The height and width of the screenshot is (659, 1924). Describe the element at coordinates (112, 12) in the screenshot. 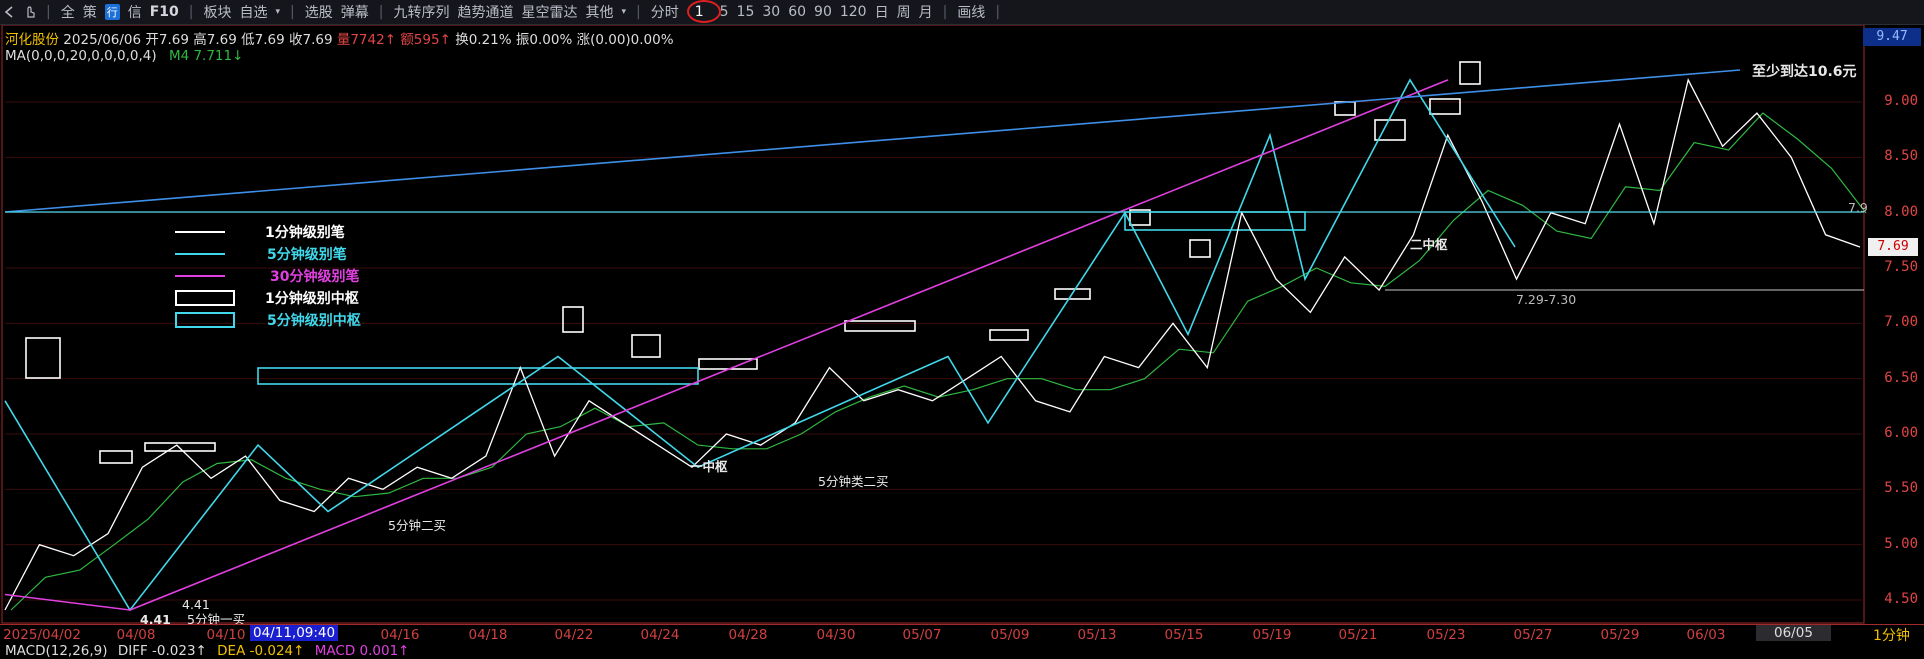

I see `toolbar-market: 行` at that location.